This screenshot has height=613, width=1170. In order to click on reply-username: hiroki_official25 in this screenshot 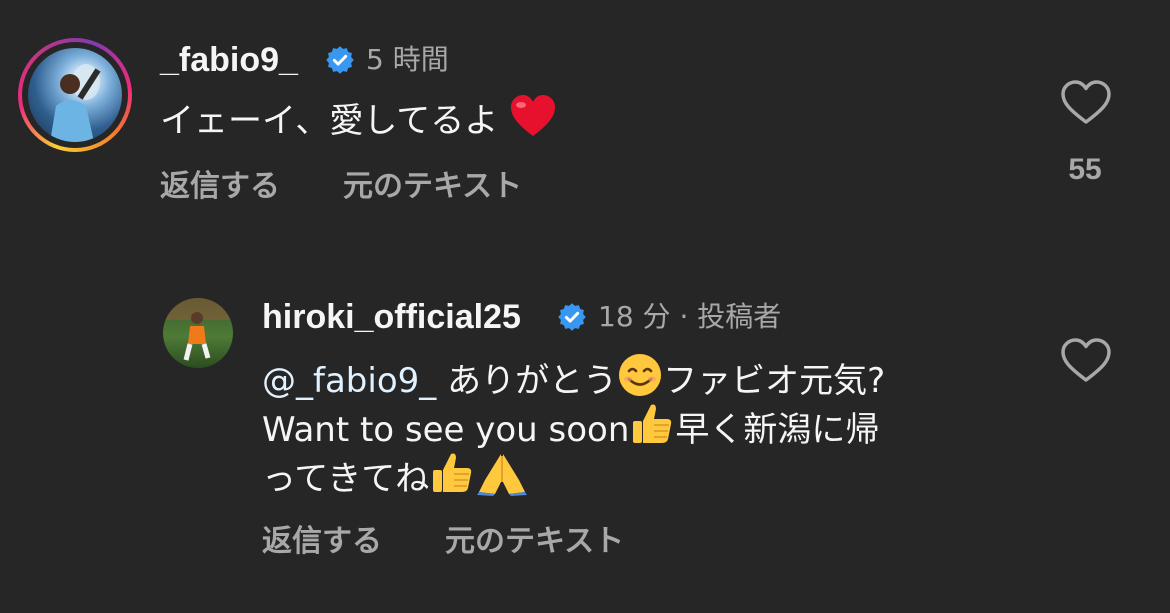, I will do `click(391, 317)`.